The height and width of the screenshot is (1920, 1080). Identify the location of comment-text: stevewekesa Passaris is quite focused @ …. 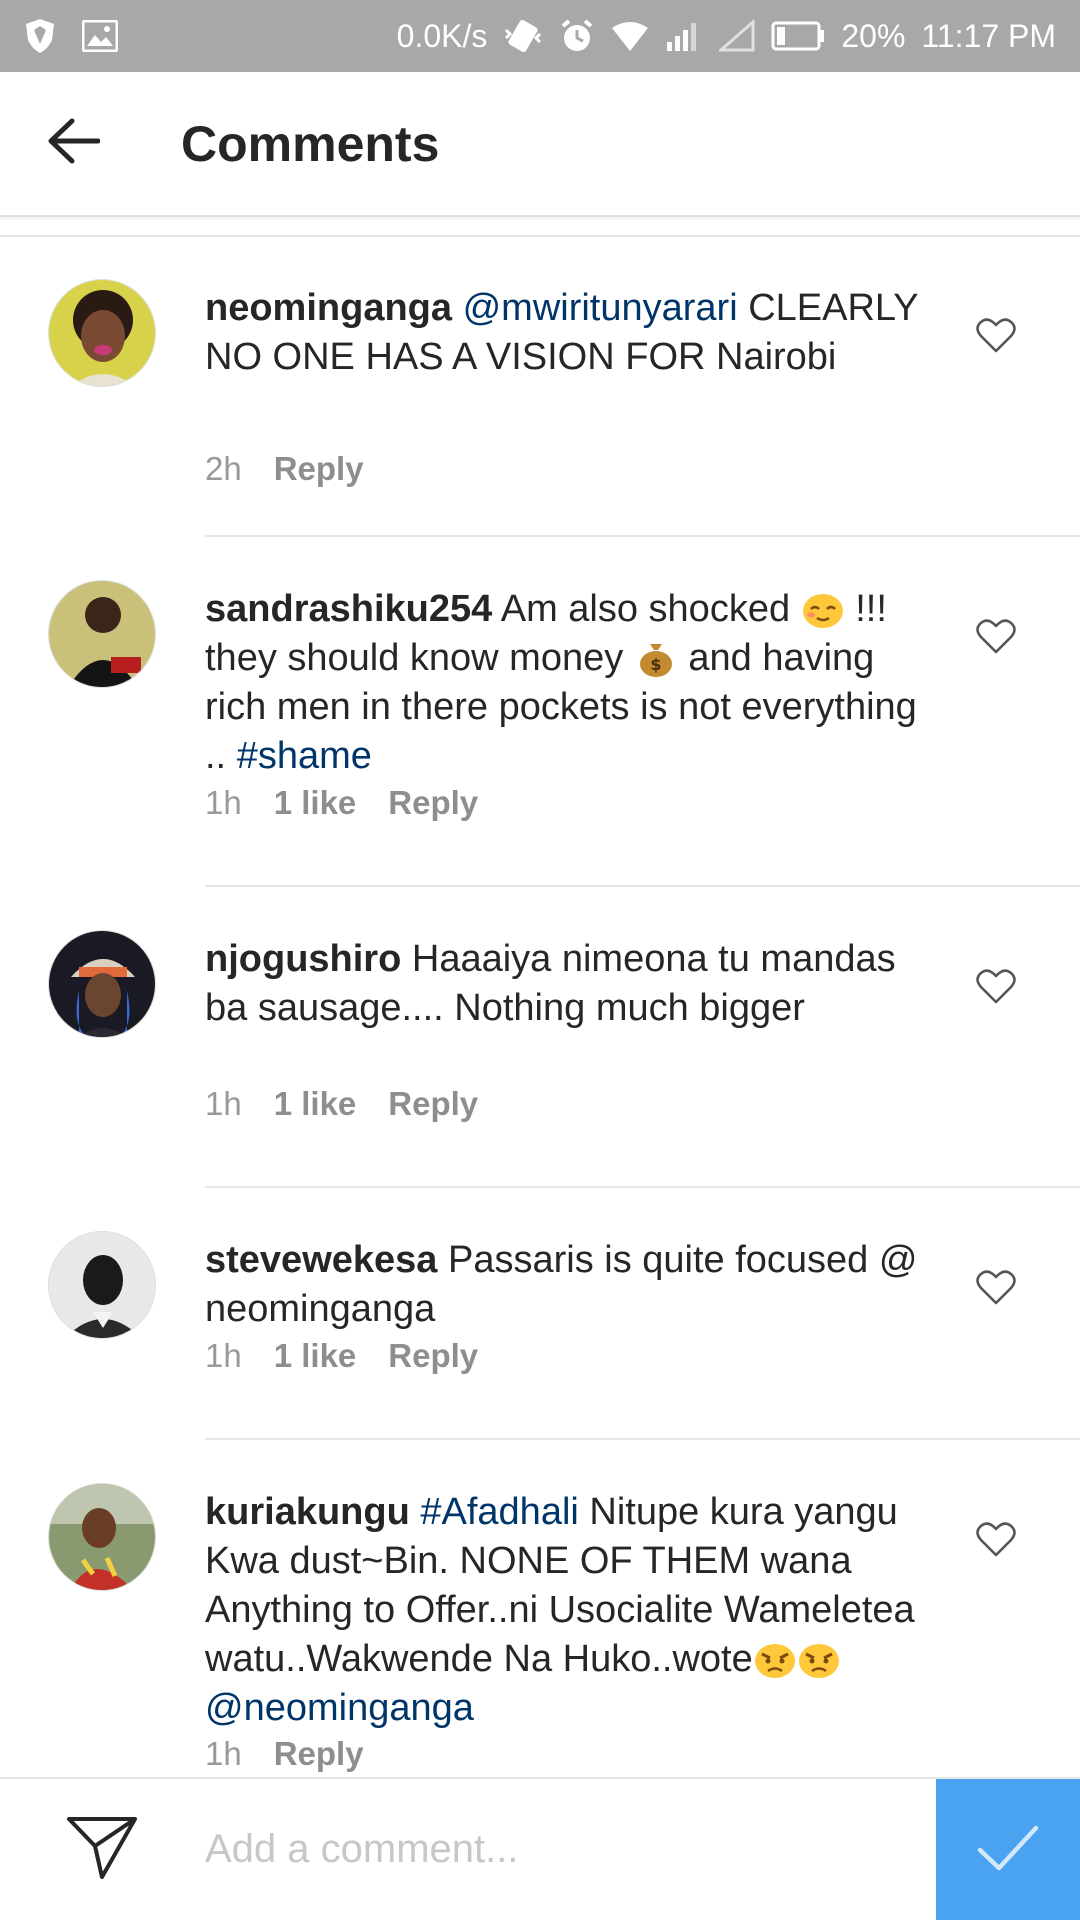
(575, 1285).